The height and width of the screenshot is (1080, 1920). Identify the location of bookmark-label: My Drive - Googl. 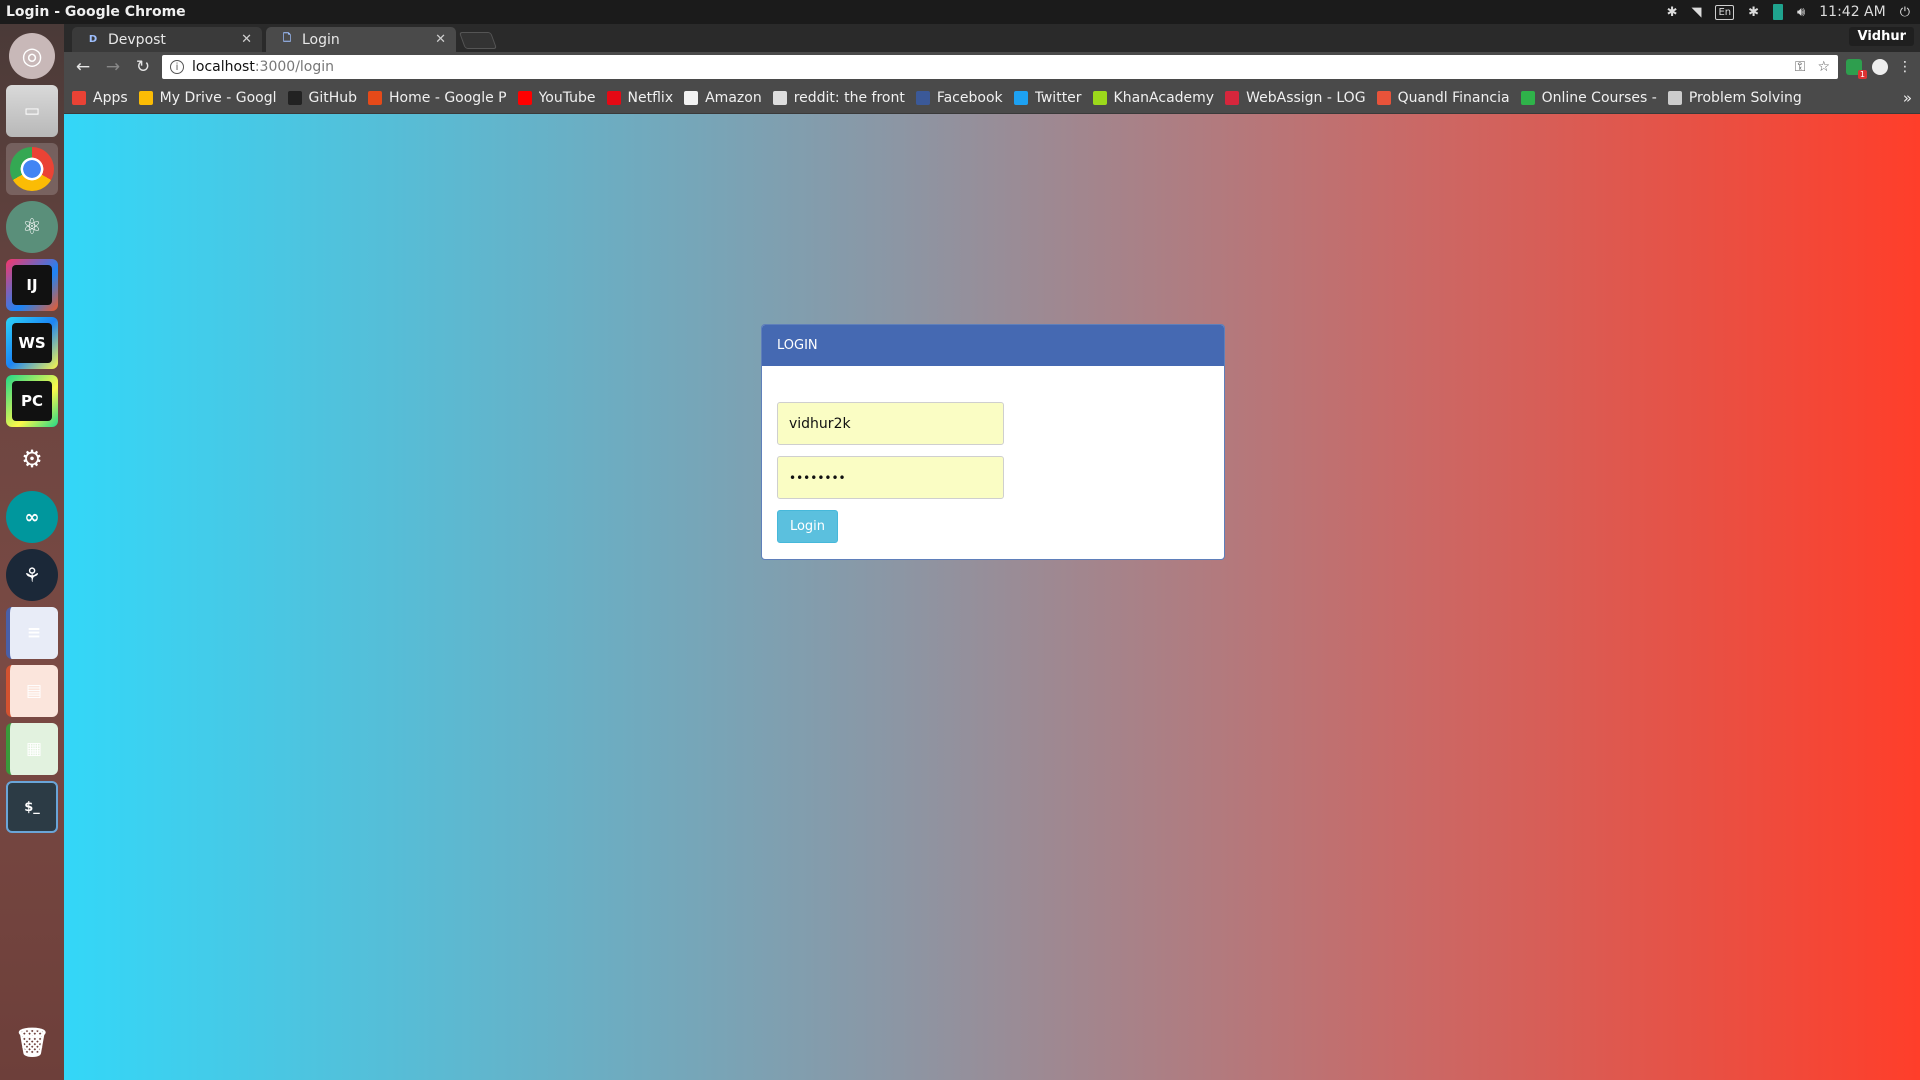
(218, 97).